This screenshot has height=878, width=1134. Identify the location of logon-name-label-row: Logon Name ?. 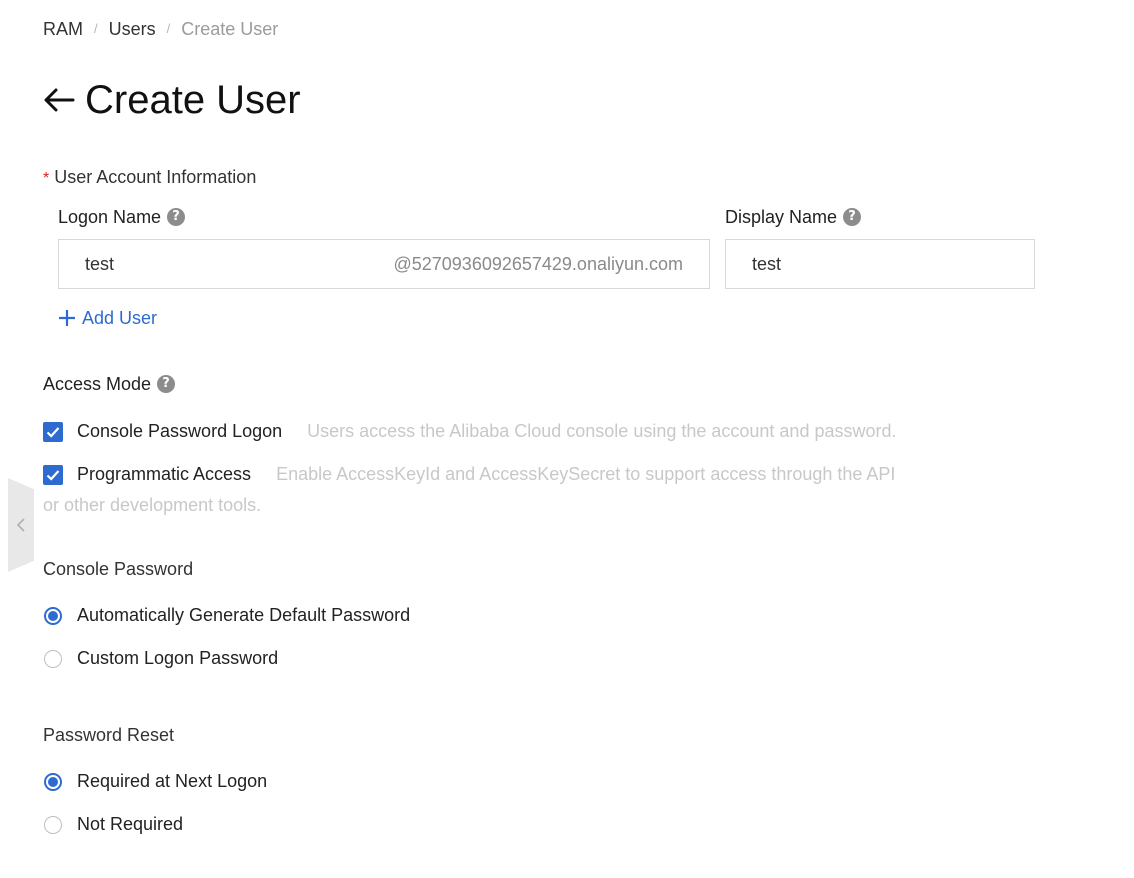
(122, 217).